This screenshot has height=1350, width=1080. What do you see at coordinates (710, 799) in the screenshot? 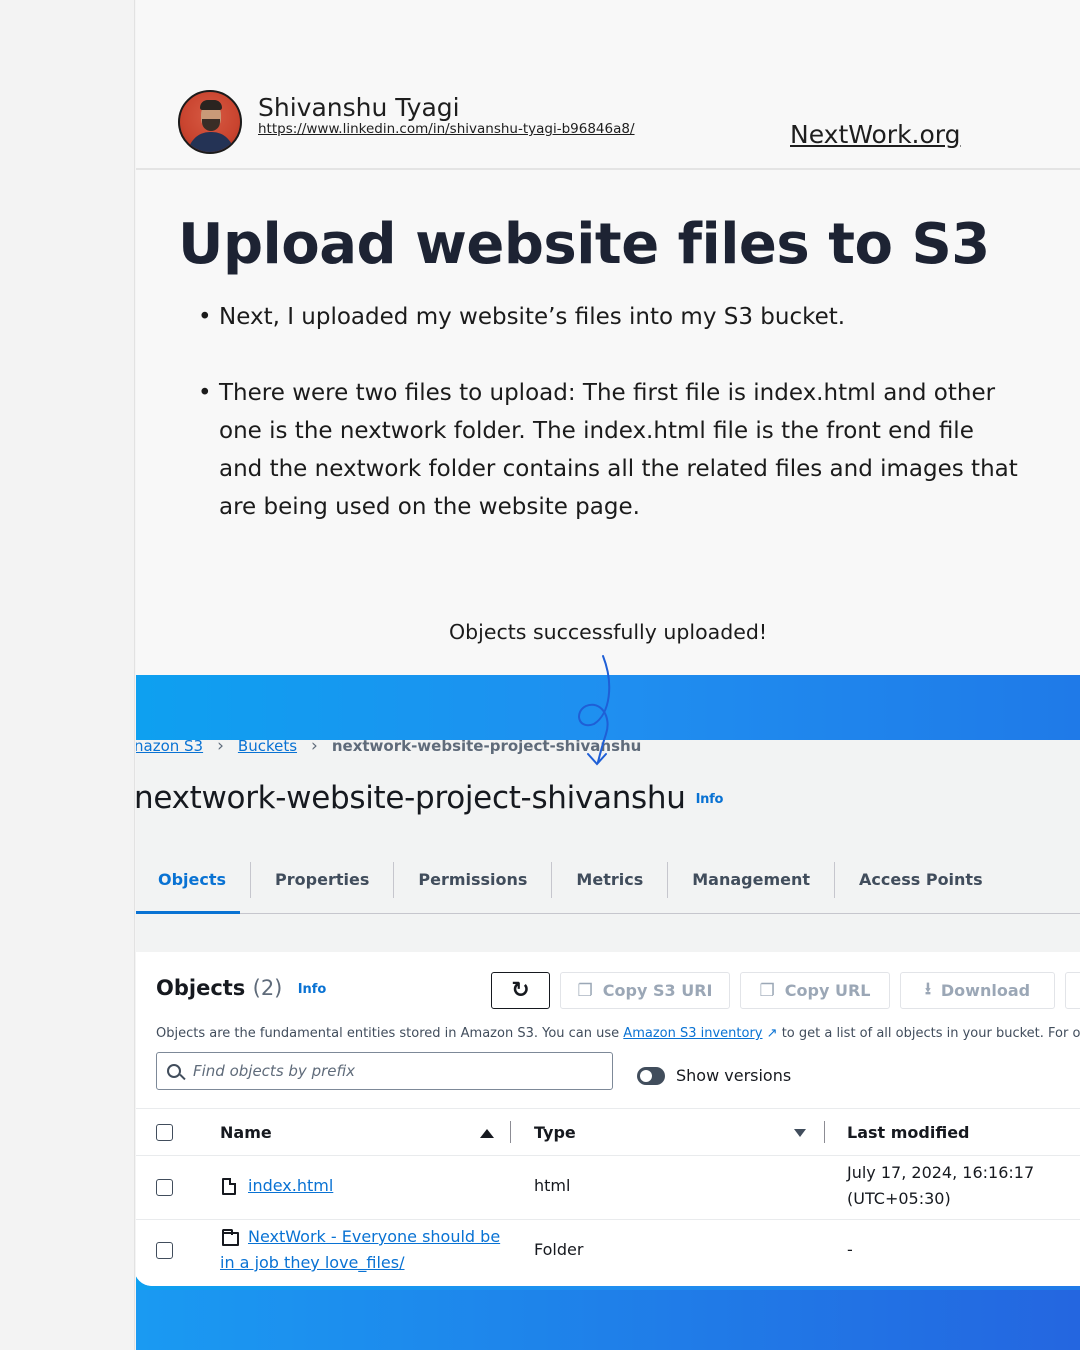
I see `info-link: Info` at bounding box center [710, 799].